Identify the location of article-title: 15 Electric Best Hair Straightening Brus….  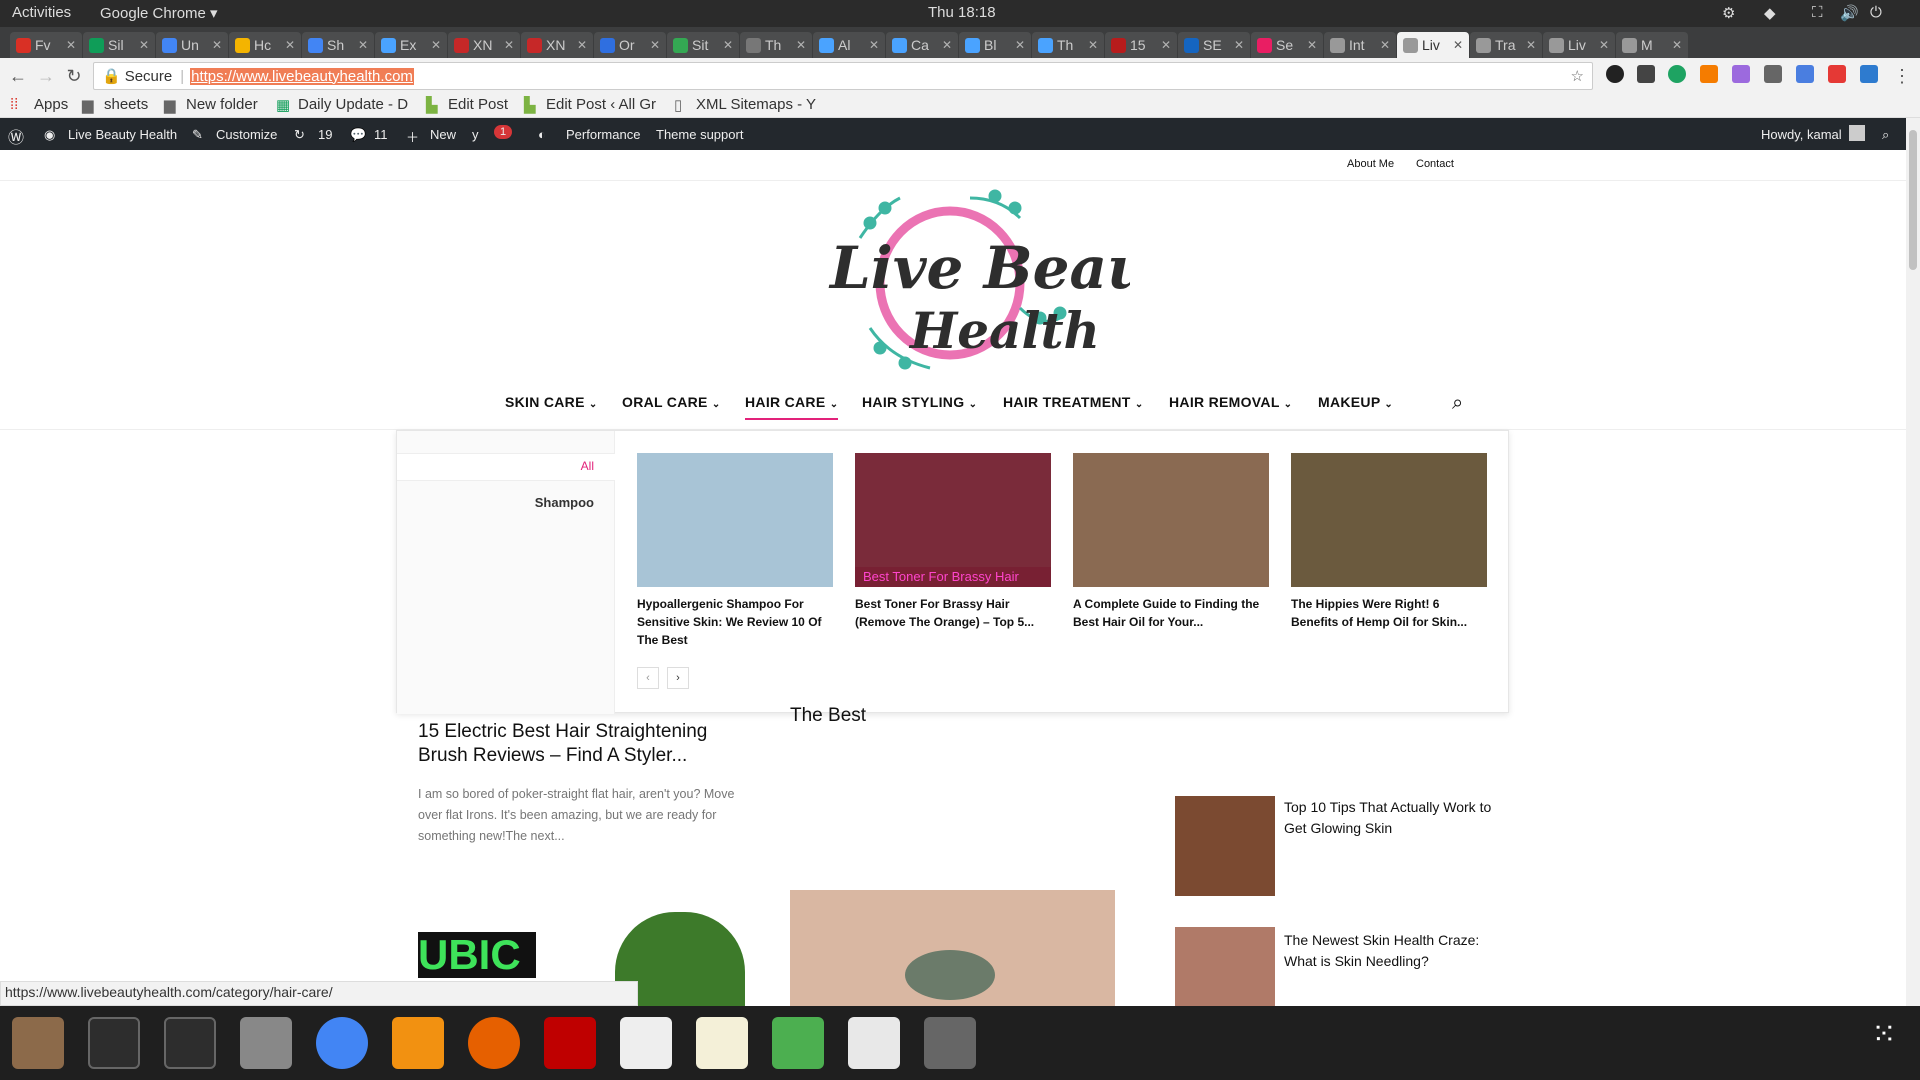
(583, 744).